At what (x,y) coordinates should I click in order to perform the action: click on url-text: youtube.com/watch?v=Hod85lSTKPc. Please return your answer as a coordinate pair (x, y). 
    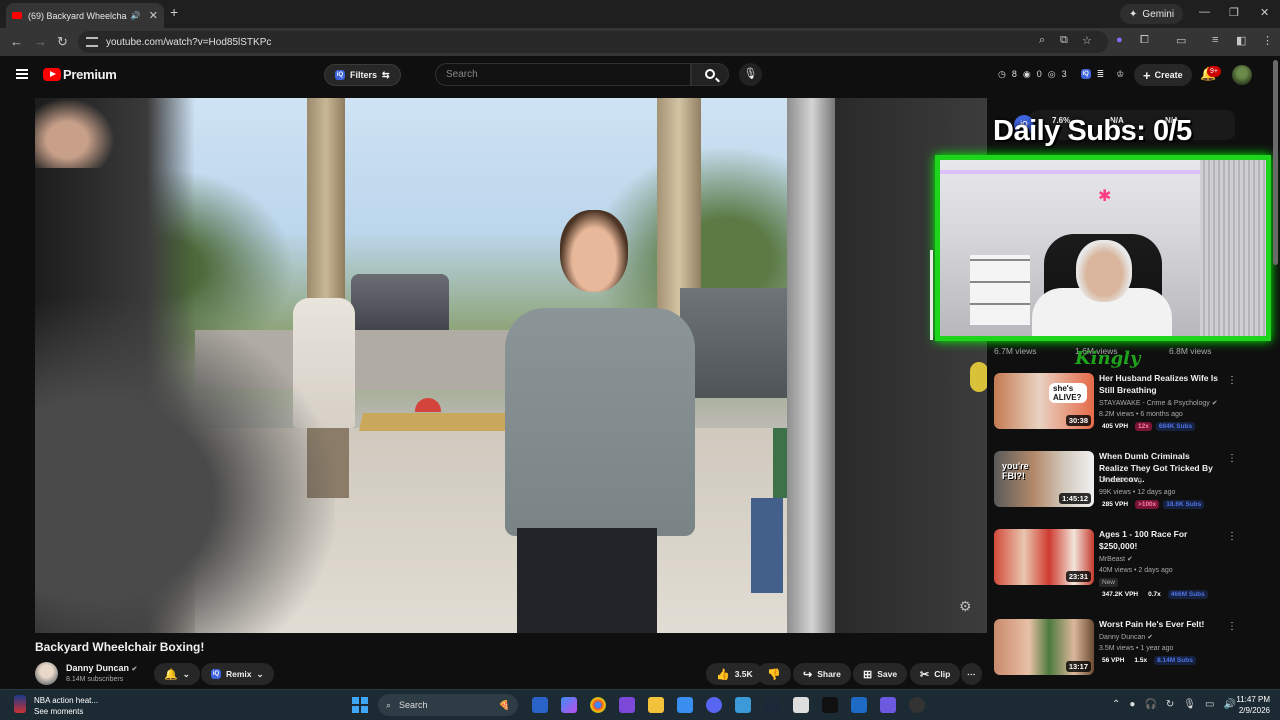
    Looking at the image, I should click on (188, 42).